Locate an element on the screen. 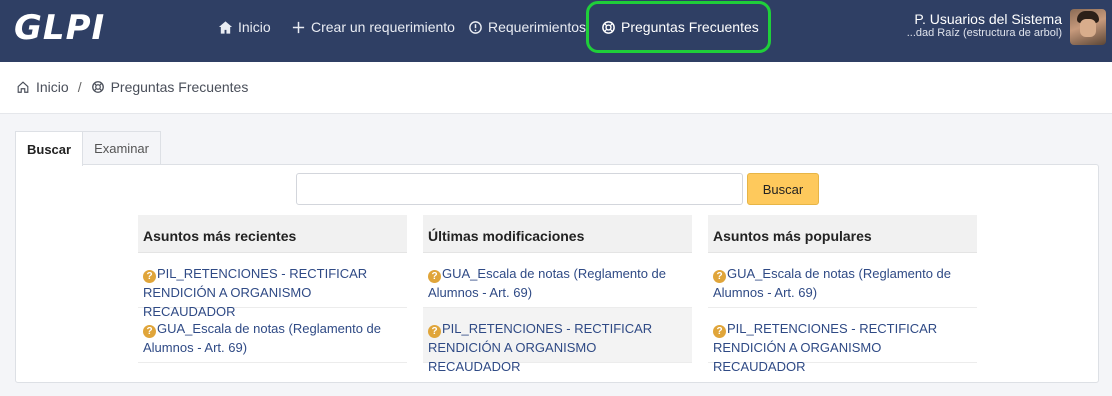  nav-item-create-ticket: Crear un requerimiento is located at coordinates (373, 27).